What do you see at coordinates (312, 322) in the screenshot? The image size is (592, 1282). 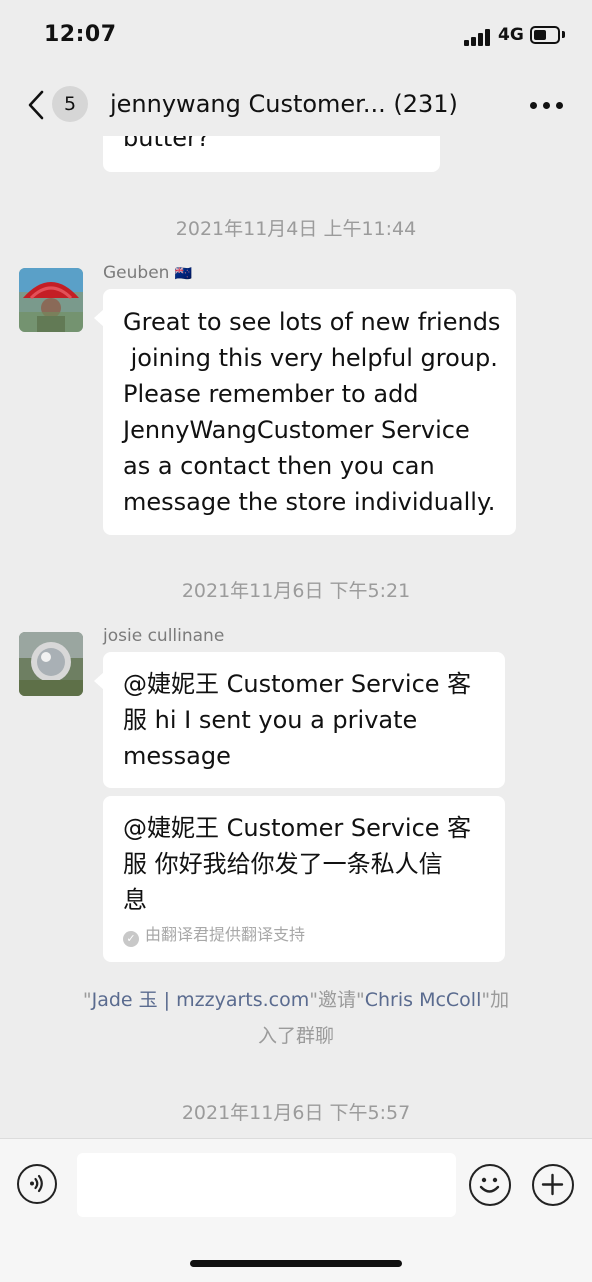 I see `message-line: Great to see lots of new friends` at bounding box center [312, 322].